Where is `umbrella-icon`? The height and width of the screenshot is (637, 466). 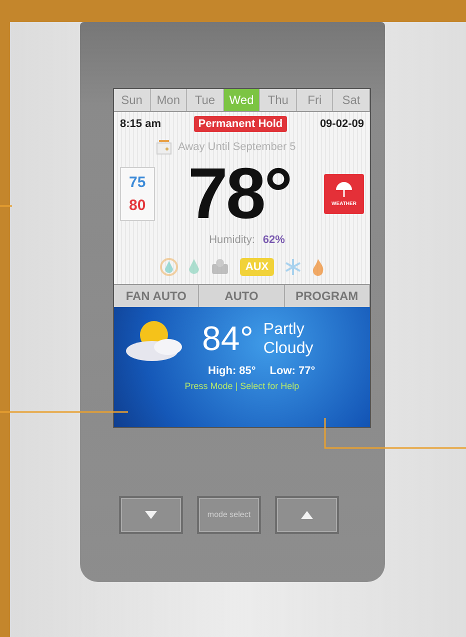 umbrella-icon is located at coordinates (344, 190).